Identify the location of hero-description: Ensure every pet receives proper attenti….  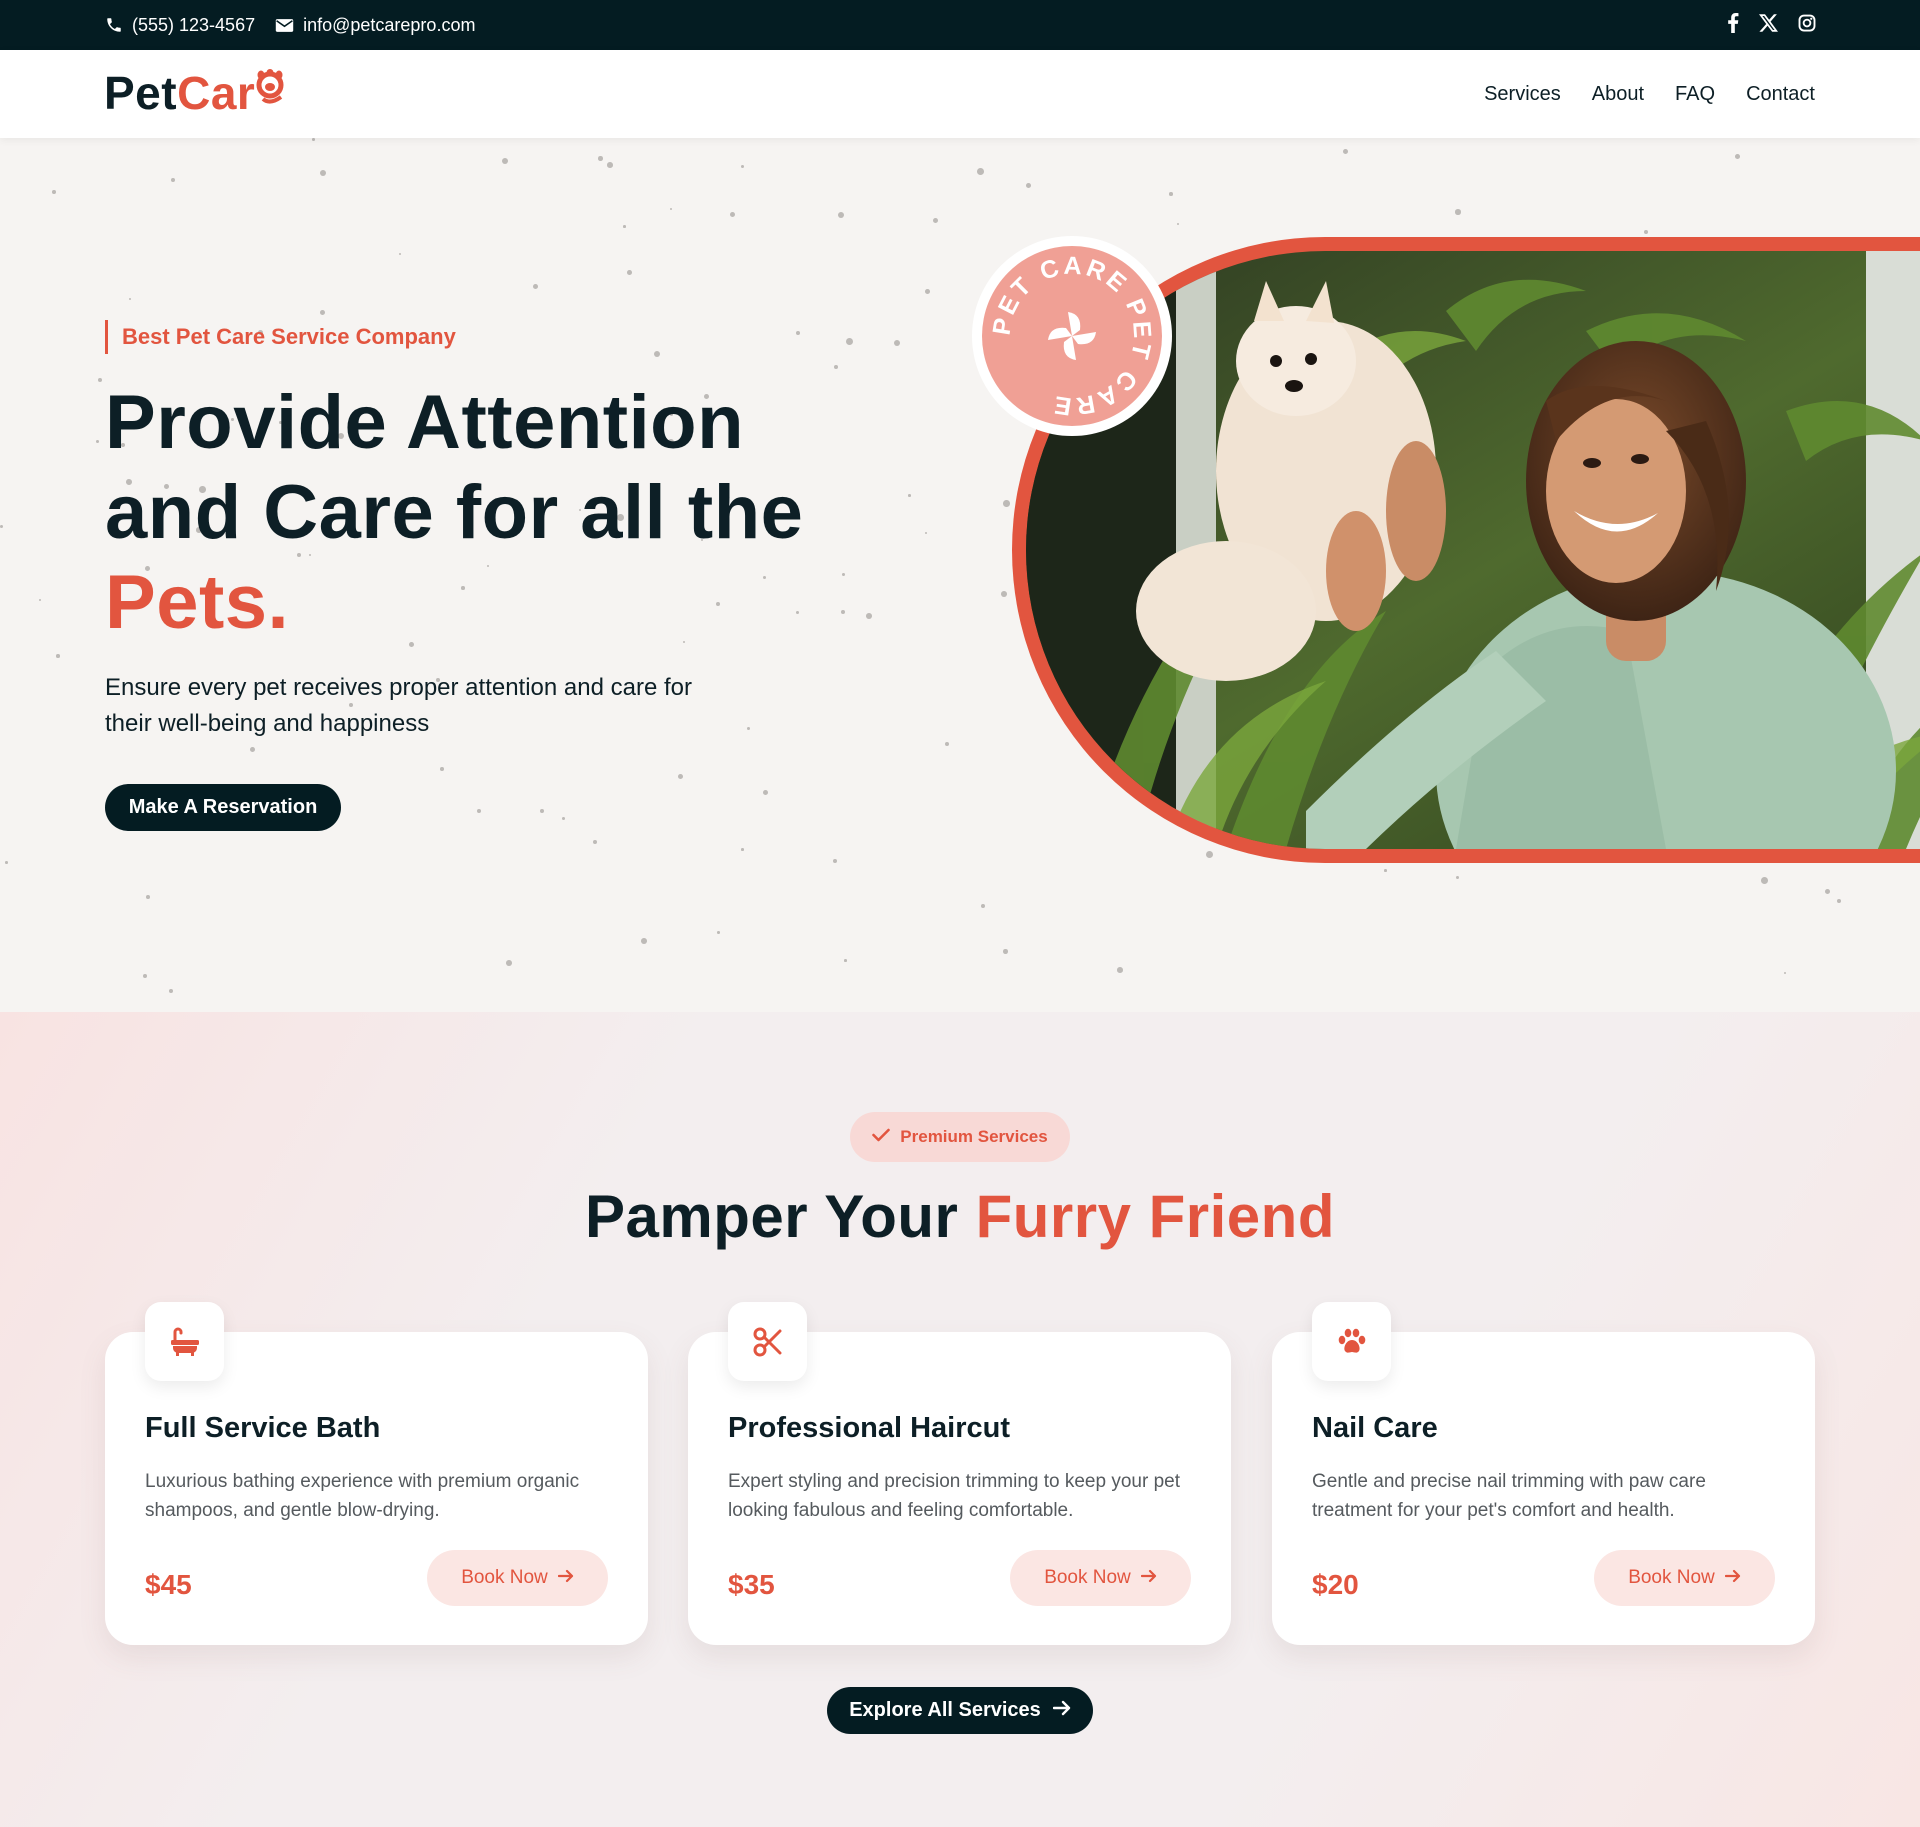
(398, 705).